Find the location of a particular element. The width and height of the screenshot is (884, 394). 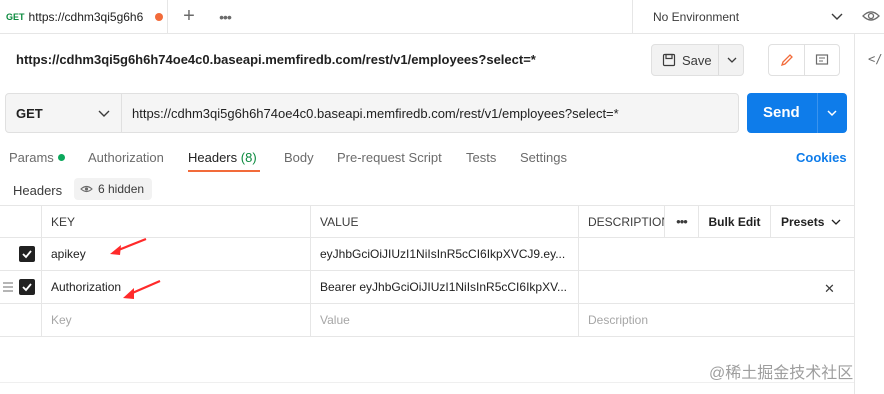

method-label: GET is located at coordinates (29, 113).